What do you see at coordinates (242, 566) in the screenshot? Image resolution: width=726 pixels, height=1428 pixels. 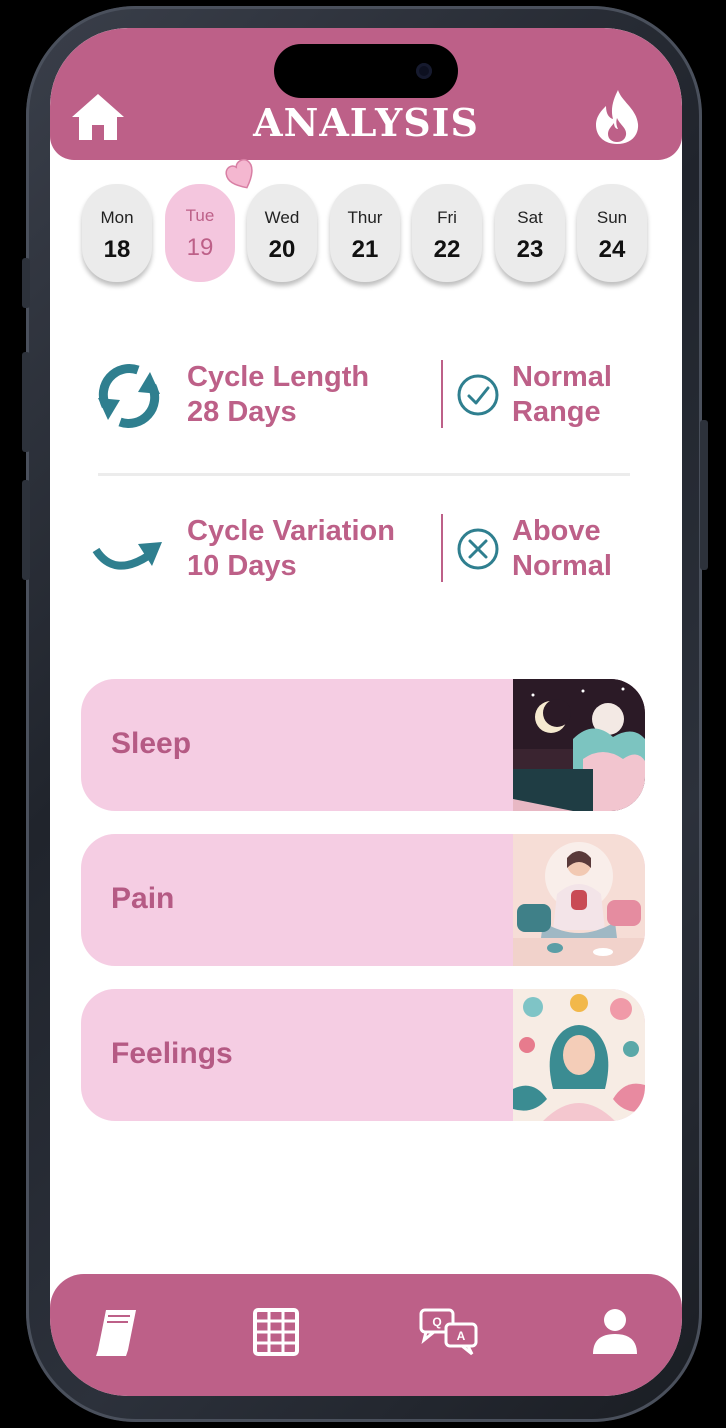 I see `stat-value: 10 Days` at bounding box center [242, 566].